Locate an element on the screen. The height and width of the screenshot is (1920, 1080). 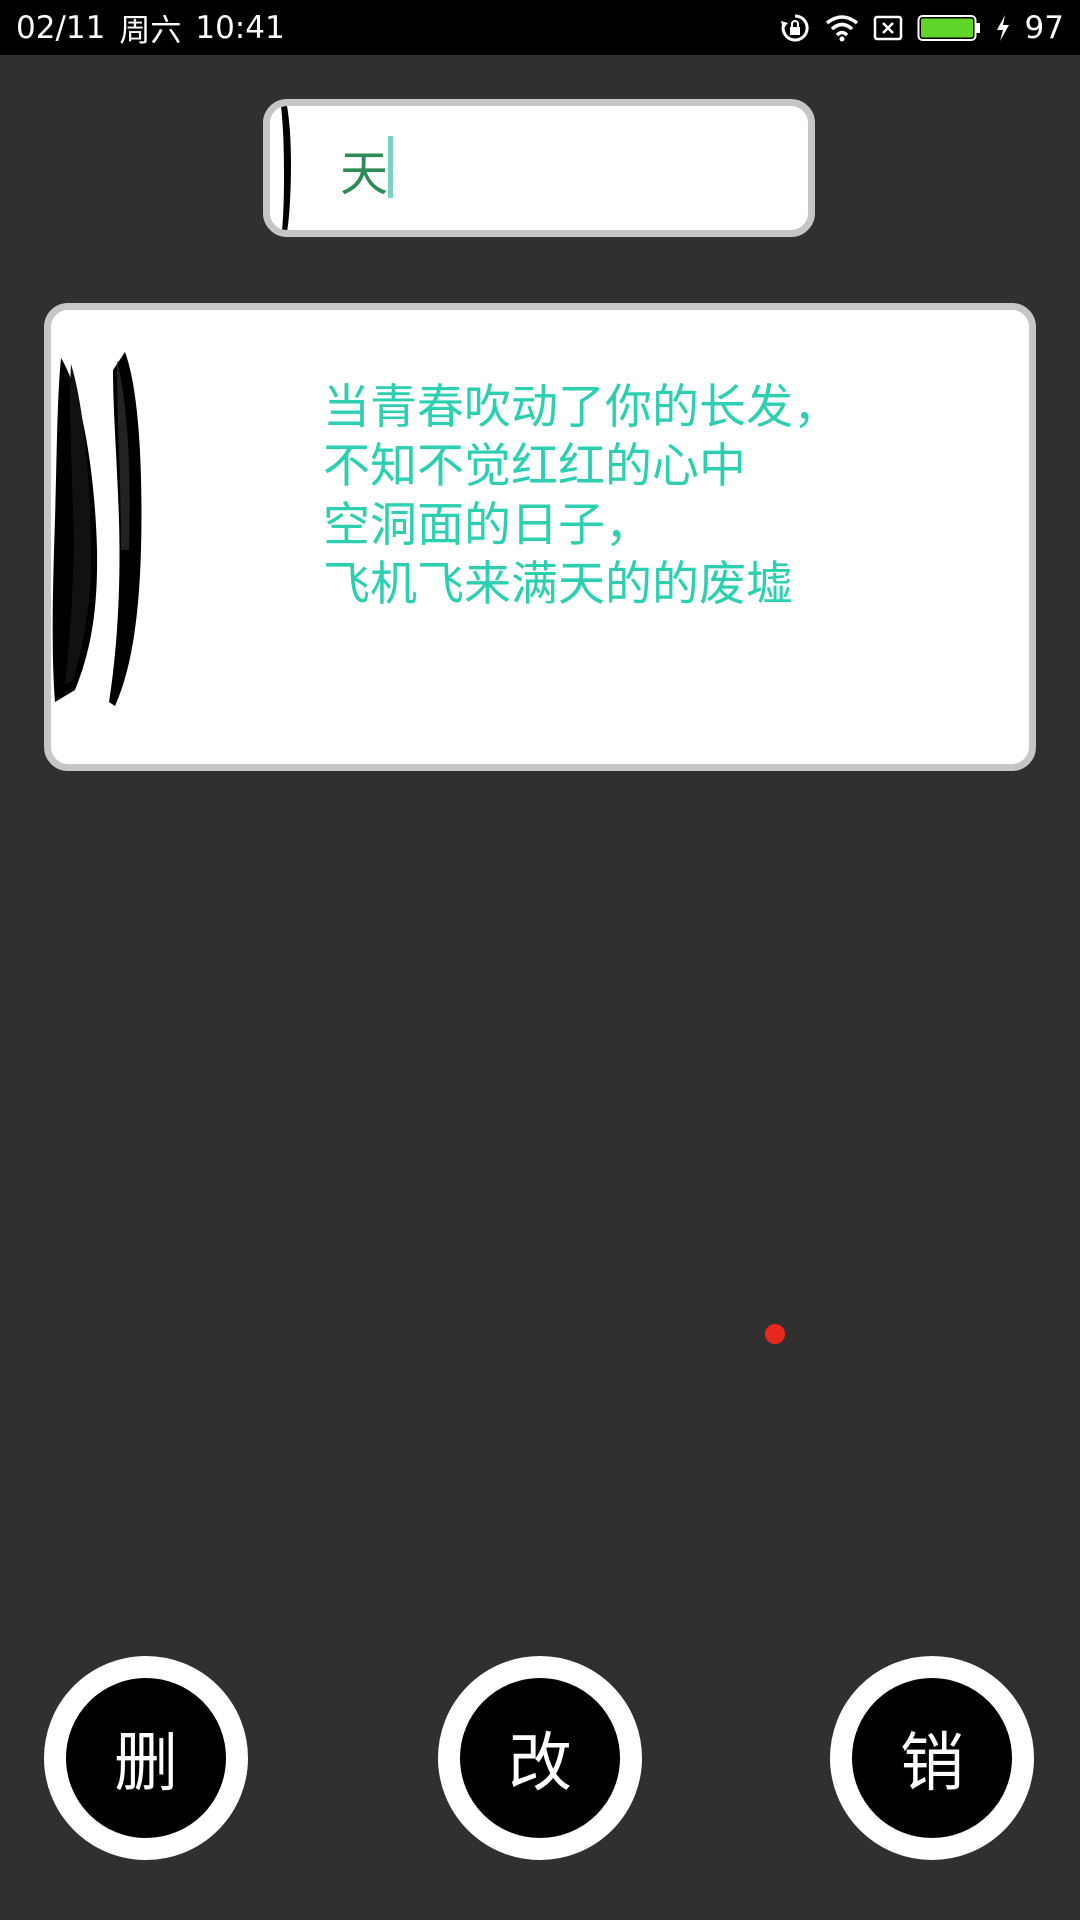
edit-button: 改 is located at coordinates (540, 1758).